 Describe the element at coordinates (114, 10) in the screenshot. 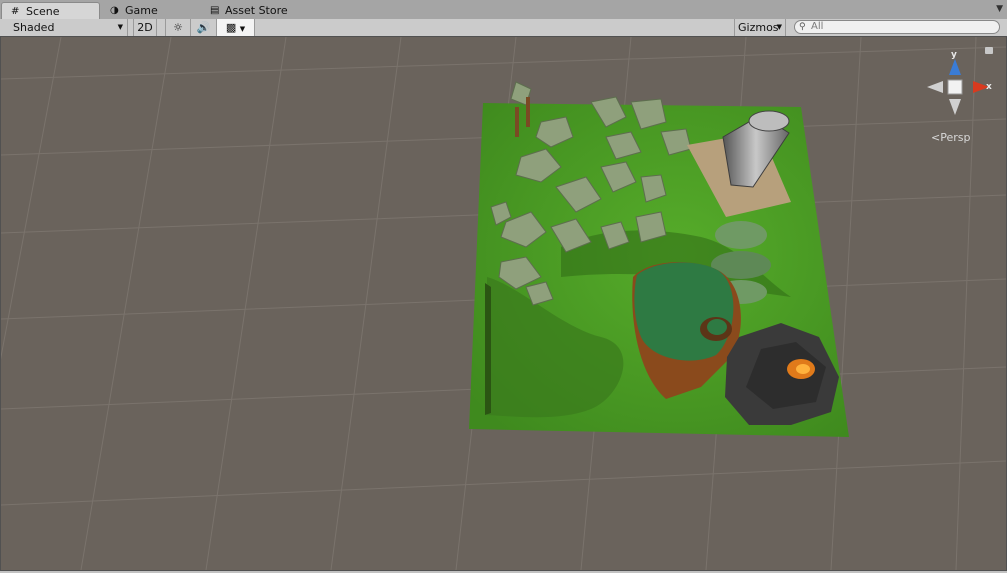

I see `pacman-icon: ◑` at that location.